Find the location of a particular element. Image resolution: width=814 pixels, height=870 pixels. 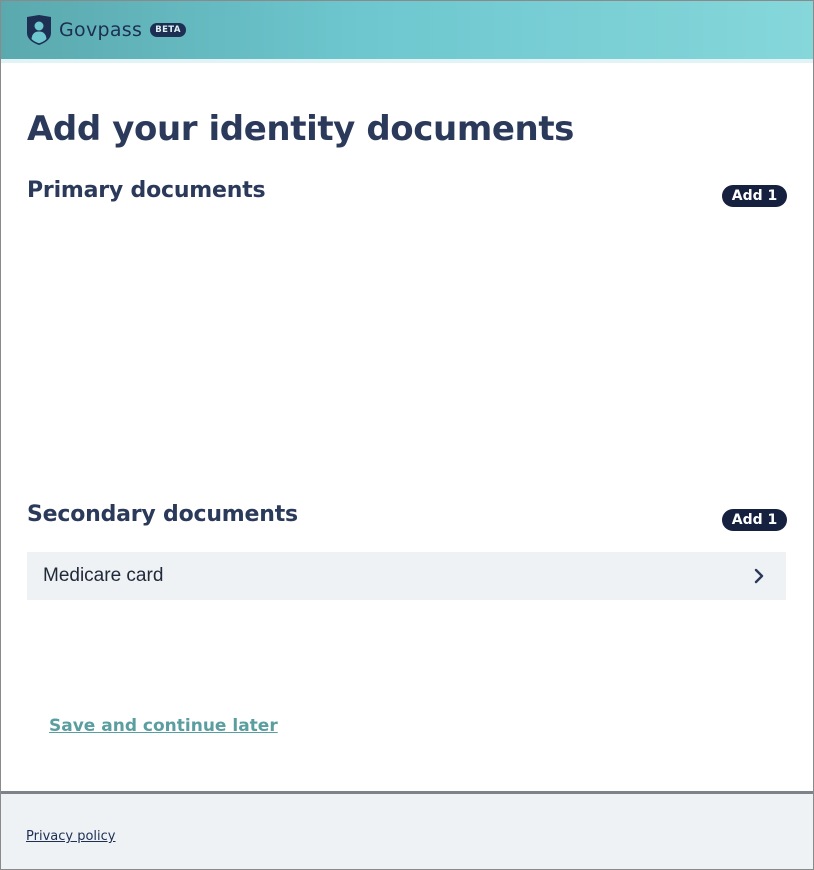

add-secondary-document-button: Add 1 is located at coordinates (754, 520).